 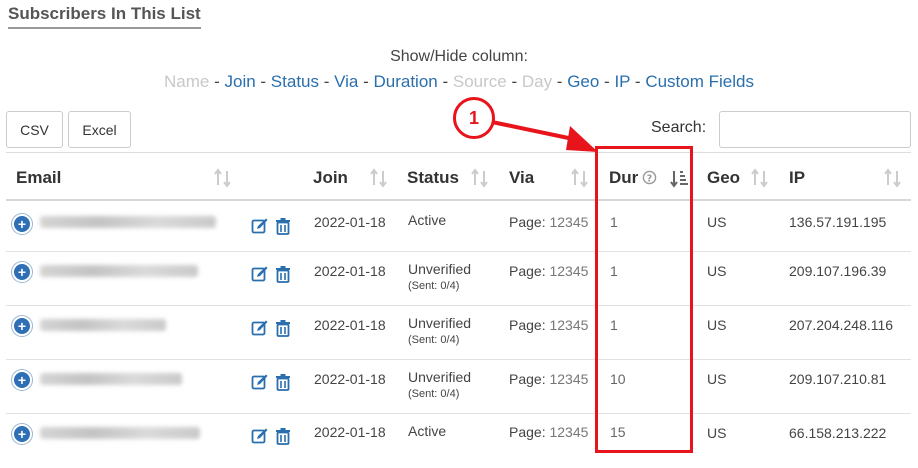 I want to click on header-email: Email, so click(x=38, y=178).